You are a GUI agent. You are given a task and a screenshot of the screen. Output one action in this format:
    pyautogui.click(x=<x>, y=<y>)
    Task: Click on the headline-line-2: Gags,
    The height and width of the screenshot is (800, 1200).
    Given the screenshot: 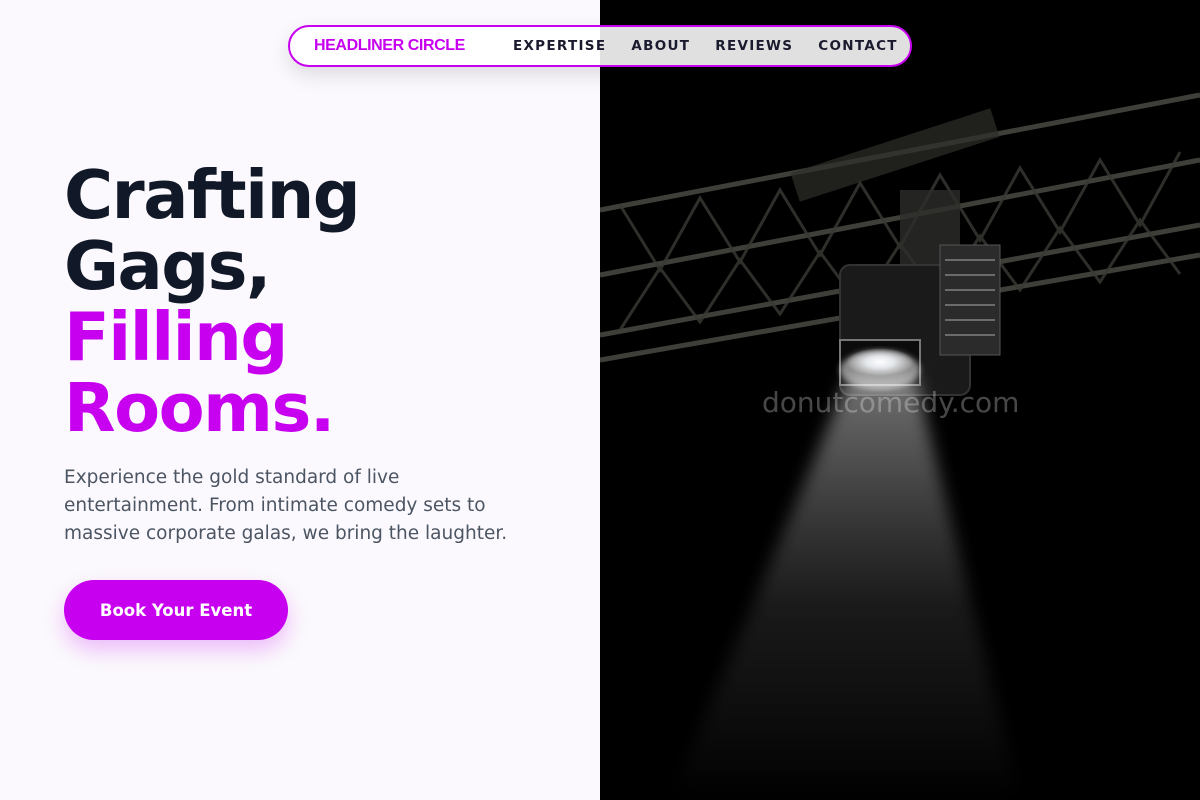 What is the action you would take?
    pyautogui.click(x=168, y=266)
    